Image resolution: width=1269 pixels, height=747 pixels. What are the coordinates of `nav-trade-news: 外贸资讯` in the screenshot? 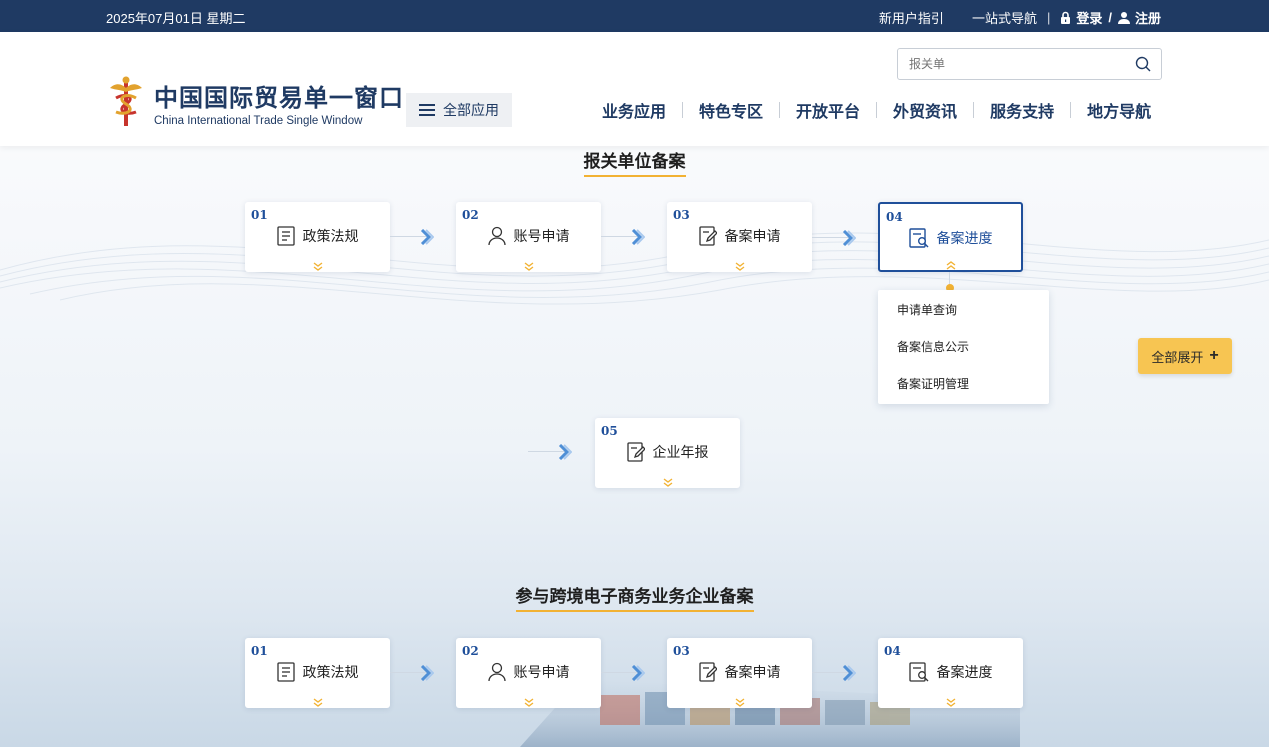 It's located at (925, 110).